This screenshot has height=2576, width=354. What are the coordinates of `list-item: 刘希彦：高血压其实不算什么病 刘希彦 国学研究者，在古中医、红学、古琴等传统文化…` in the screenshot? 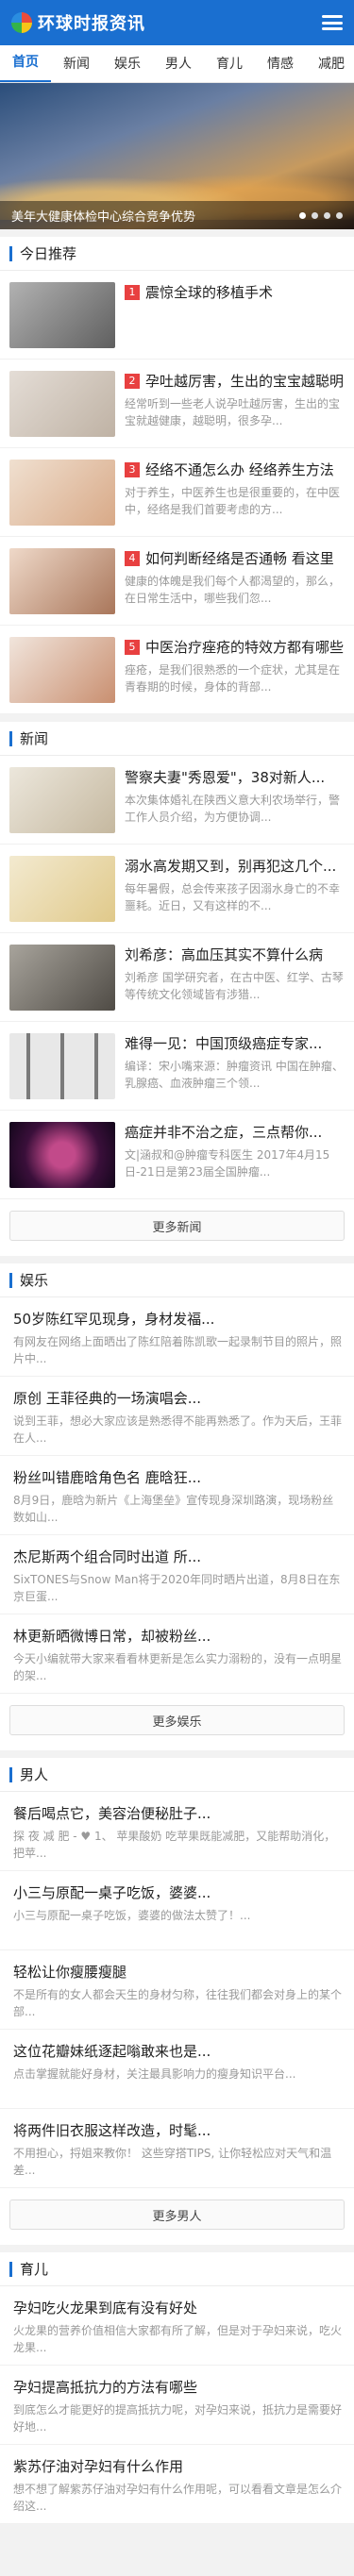 It's located at (177, 977).